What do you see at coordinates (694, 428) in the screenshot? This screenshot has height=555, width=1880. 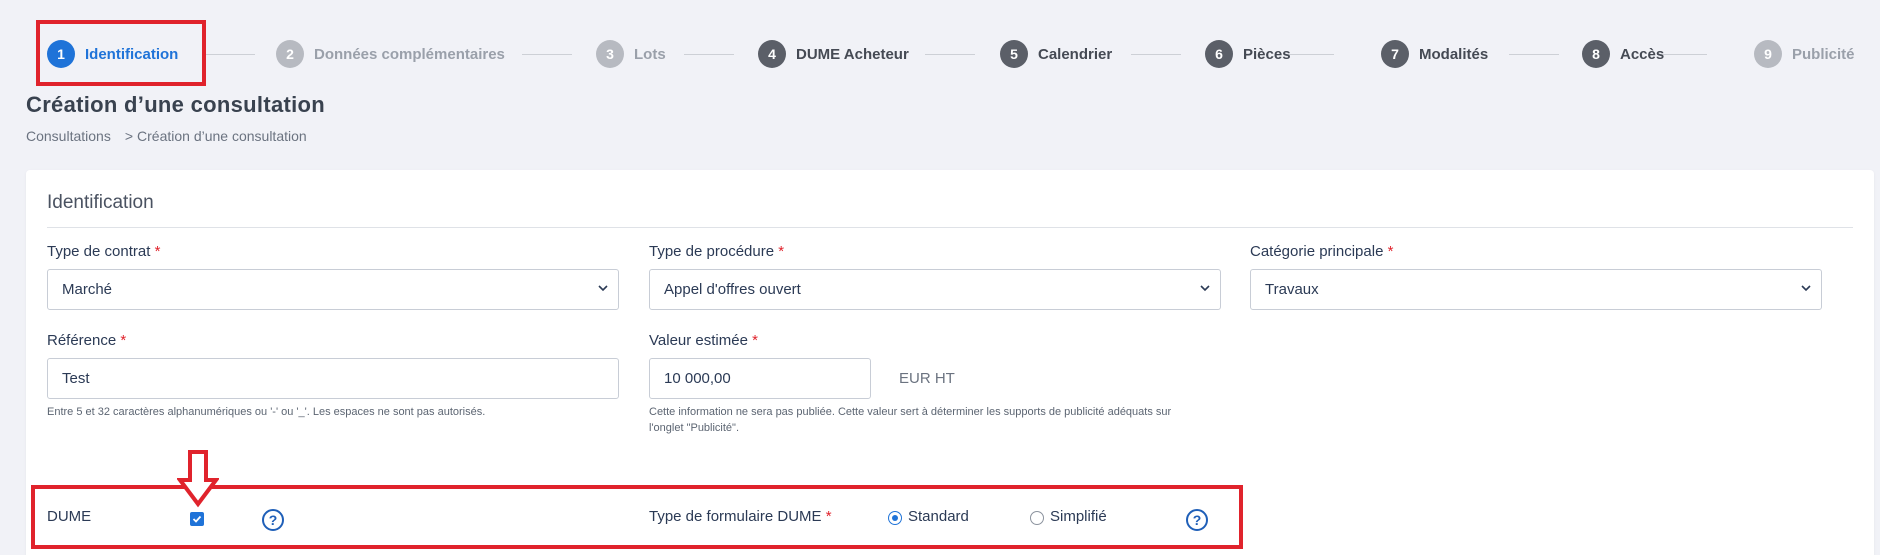 I see `estimated-value-help-line: l'onglet "Publicité".` at bounding box center [694, 428].